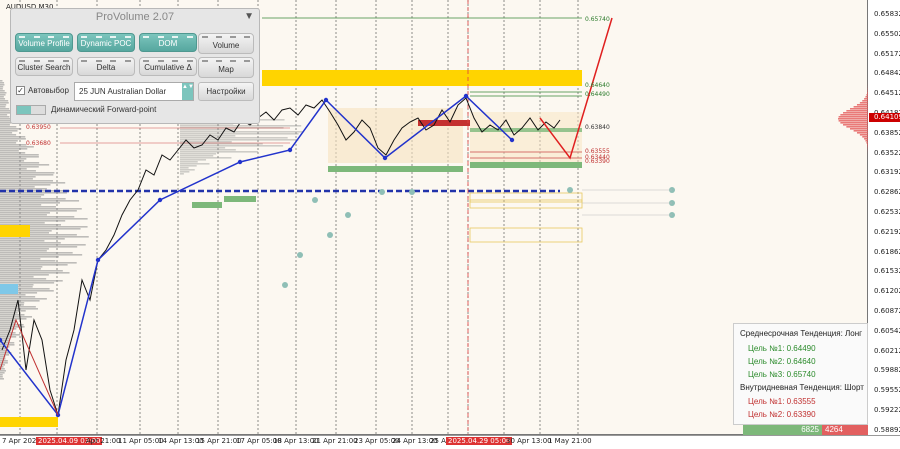  Describe the element at coordinates (249, 16) in the screenshot. I see `panel-collapse-icon: ▼` at that location.